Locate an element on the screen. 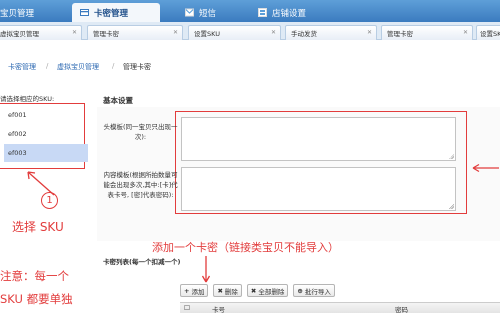 This screenshot has width=500, height=313. subtab-label: 设置SKU is located at coordinates (207, 34).